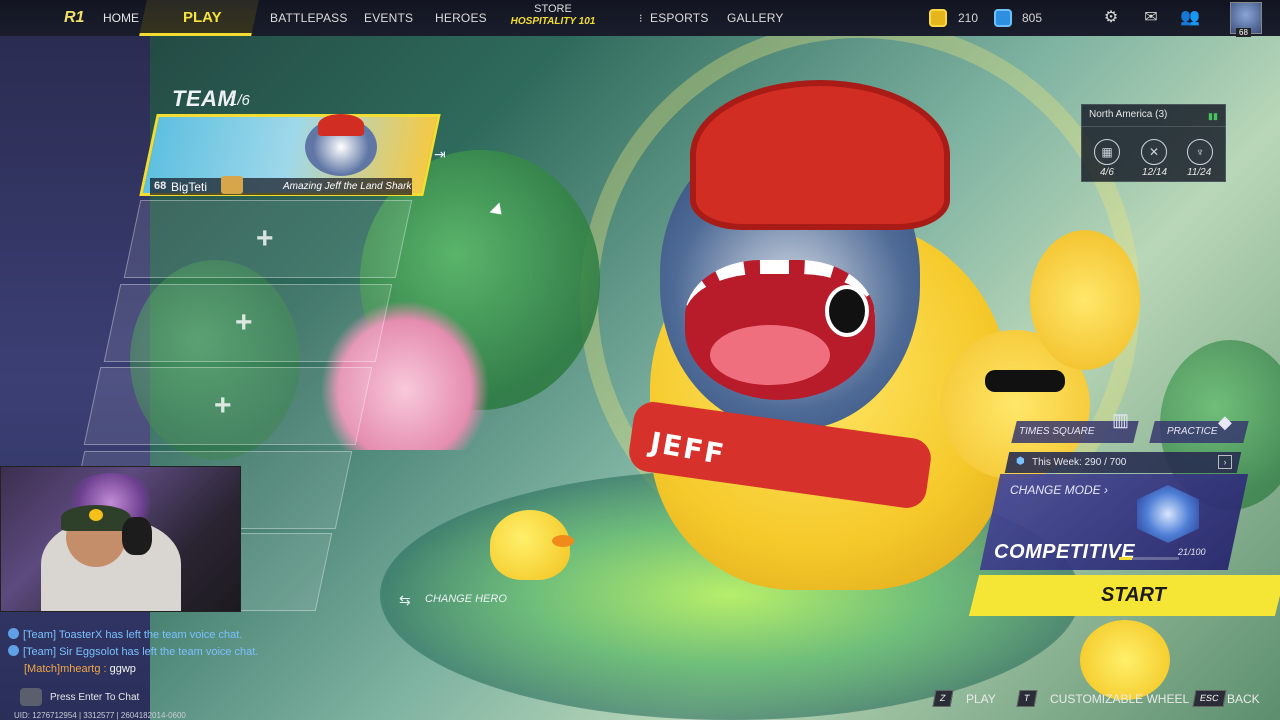 This screenshot has height=720, width=1280. What do you see at coordinates (1190, 18) in the screenshot?
I see `friends-icon: 👥` at bounding box center [1190, 18].